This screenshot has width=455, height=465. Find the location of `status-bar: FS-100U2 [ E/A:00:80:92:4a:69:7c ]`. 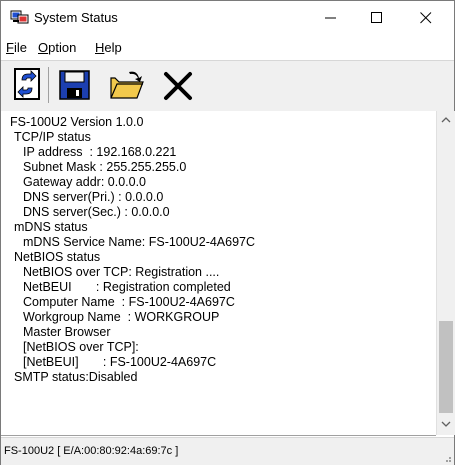

status-bar: FS-100U2 [ E/A:00:80:92:4a:69:7c ] is located at coordinates (227, 451).